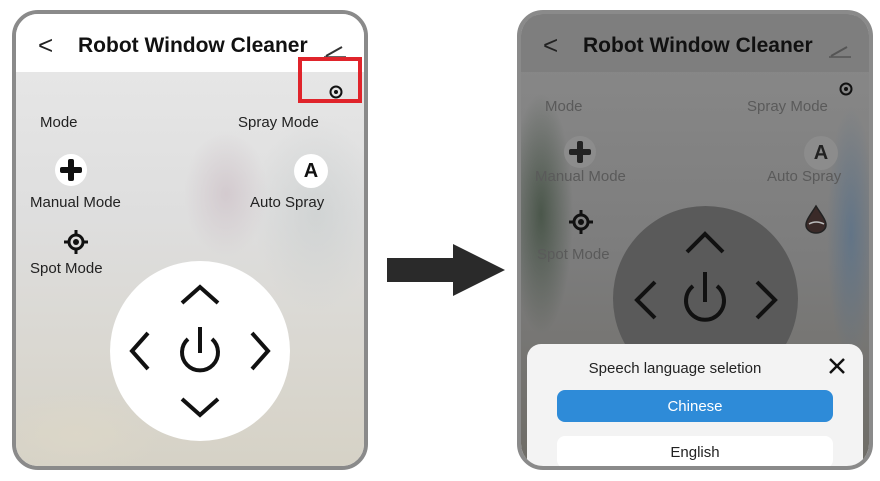 The height and width of the screenshot is (481, 880). I want to click on settings-dot-icon, so click(846, 89).